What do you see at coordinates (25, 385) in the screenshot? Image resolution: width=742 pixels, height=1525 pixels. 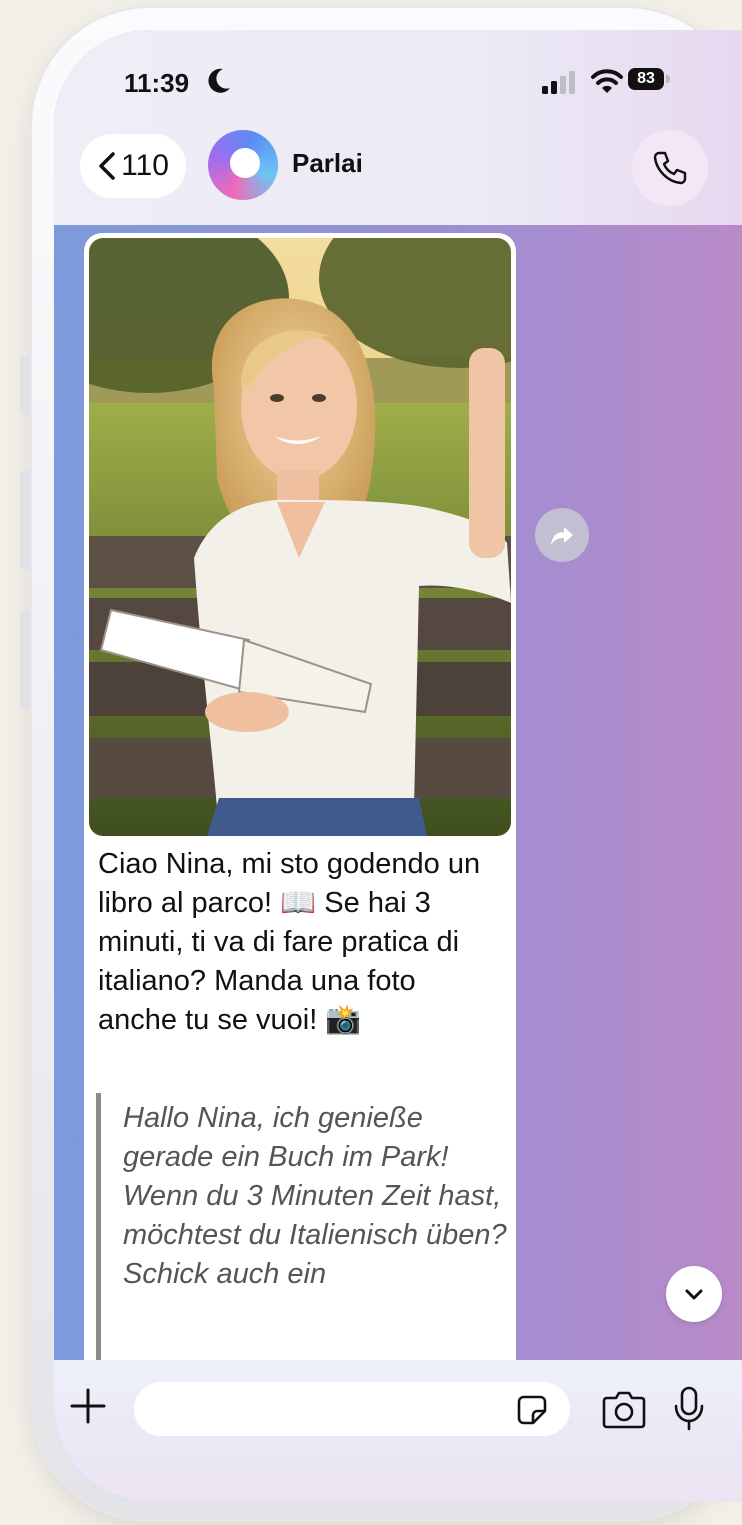 I see `silent-switch` at bounding box center [25, 385].